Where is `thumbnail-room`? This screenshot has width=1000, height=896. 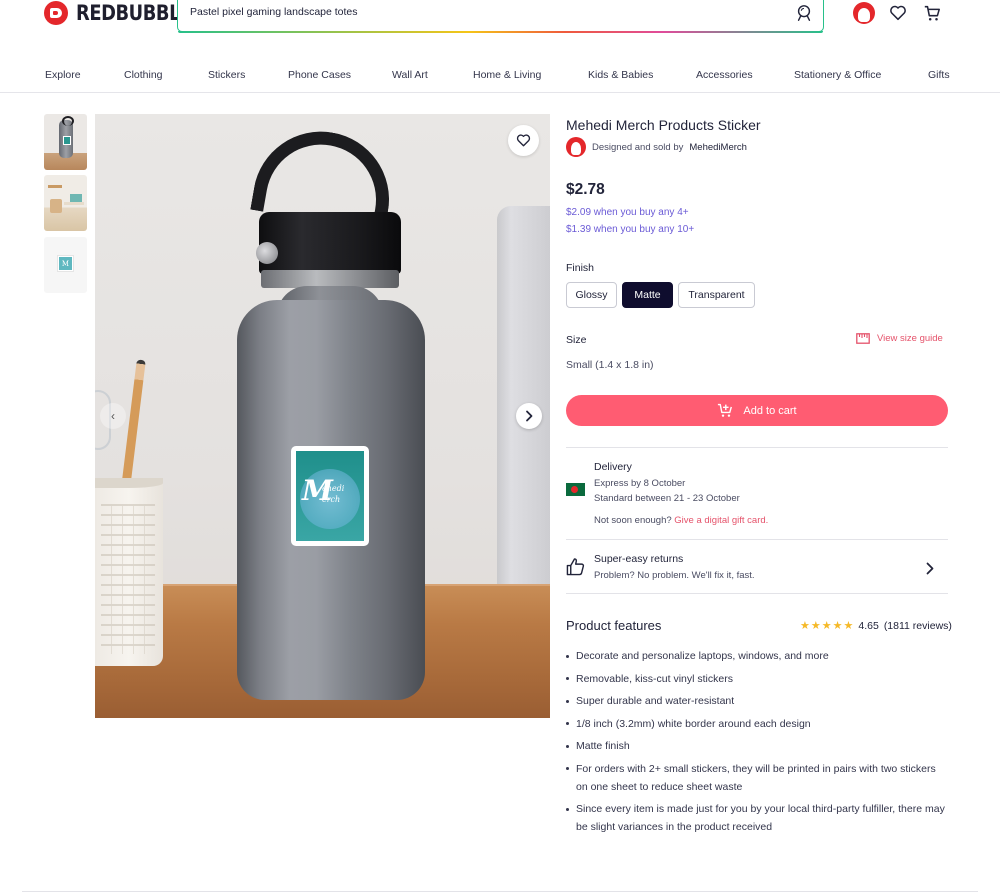
thumbnail-room is located at coordinates (65, 203).